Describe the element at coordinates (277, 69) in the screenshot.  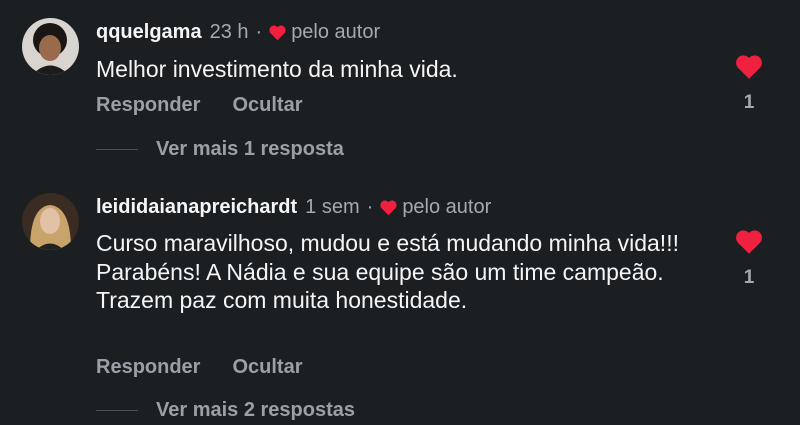
I see `comment-text: Melhor investimento da minha vida.` at that location.